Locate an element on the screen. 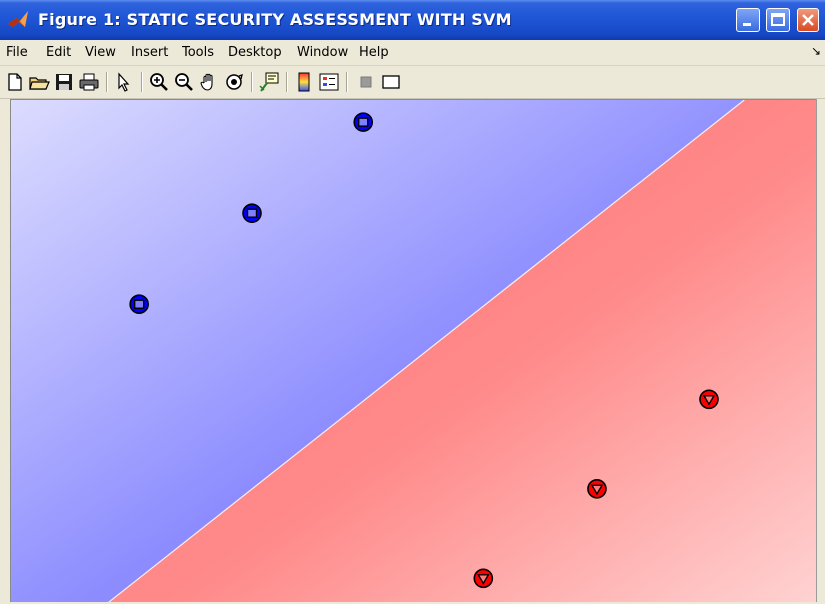 This screenshot has width=825, height=604. close-button is located at coordinates (808, 20).